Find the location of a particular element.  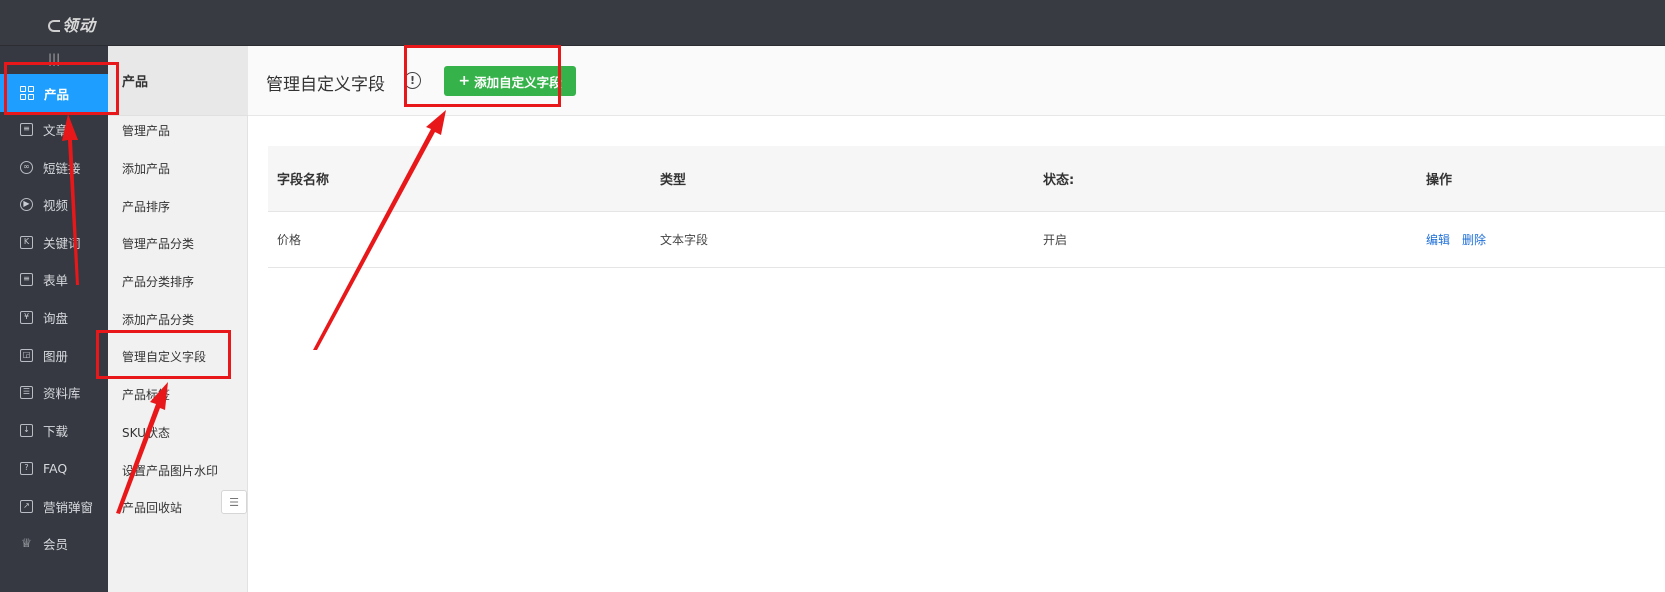

field-status-cell: 开启 is located at coordinates (1055, 240).